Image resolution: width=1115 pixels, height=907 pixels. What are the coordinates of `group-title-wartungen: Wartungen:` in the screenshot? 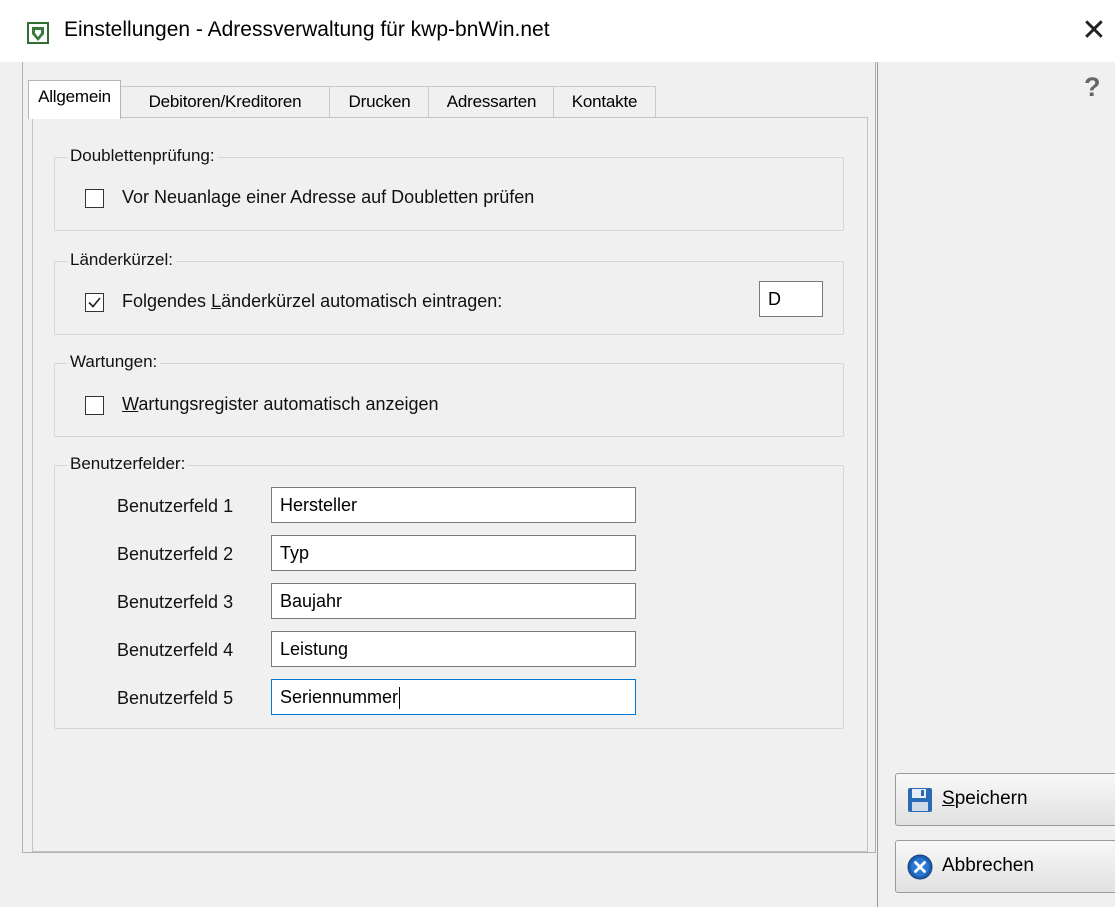 It's located at (114, 362).